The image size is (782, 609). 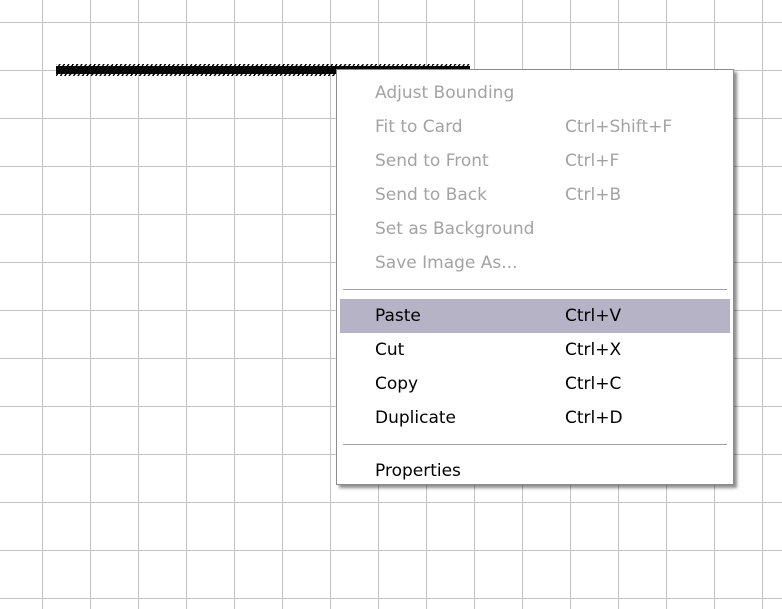 What do you see at coordinates (535, 316) in the screenshot?
I see `menu-item-paste: Paste Ctrl+V` at bounding box center [535, 316].